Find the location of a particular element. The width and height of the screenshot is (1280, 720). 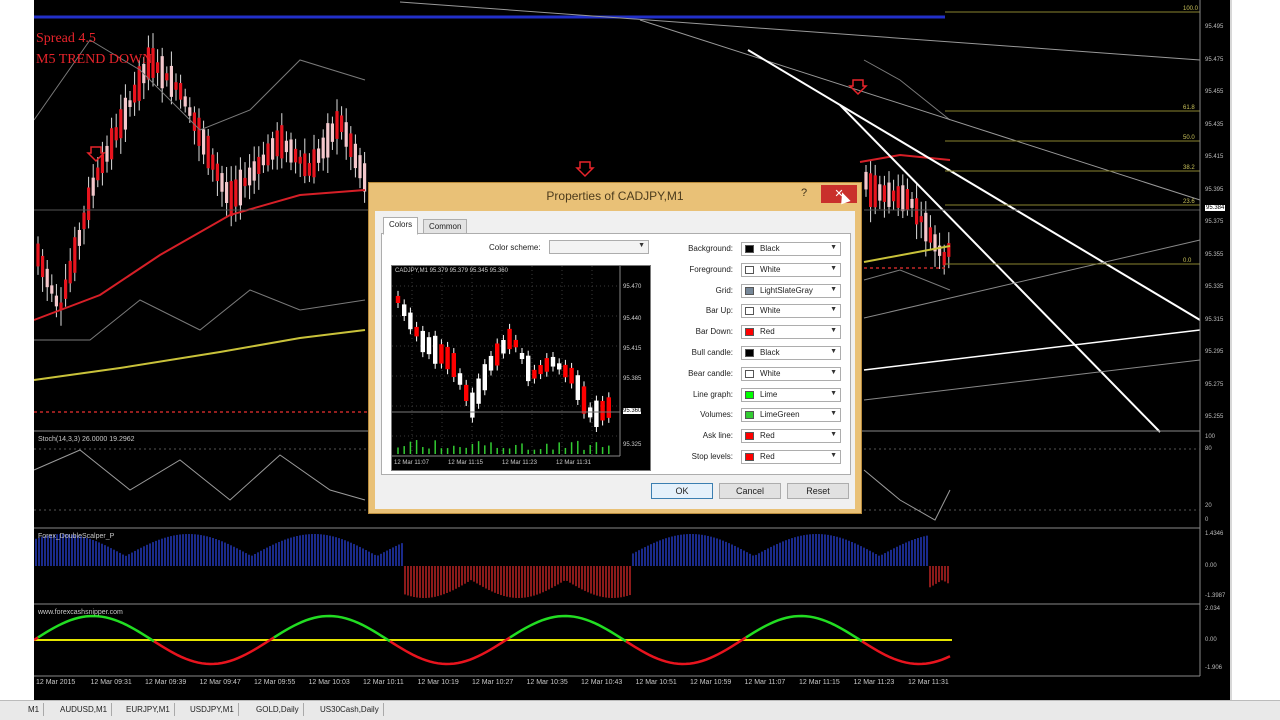

indicator-axis-label: -1.3987 is located at coordinates (1215, 596).